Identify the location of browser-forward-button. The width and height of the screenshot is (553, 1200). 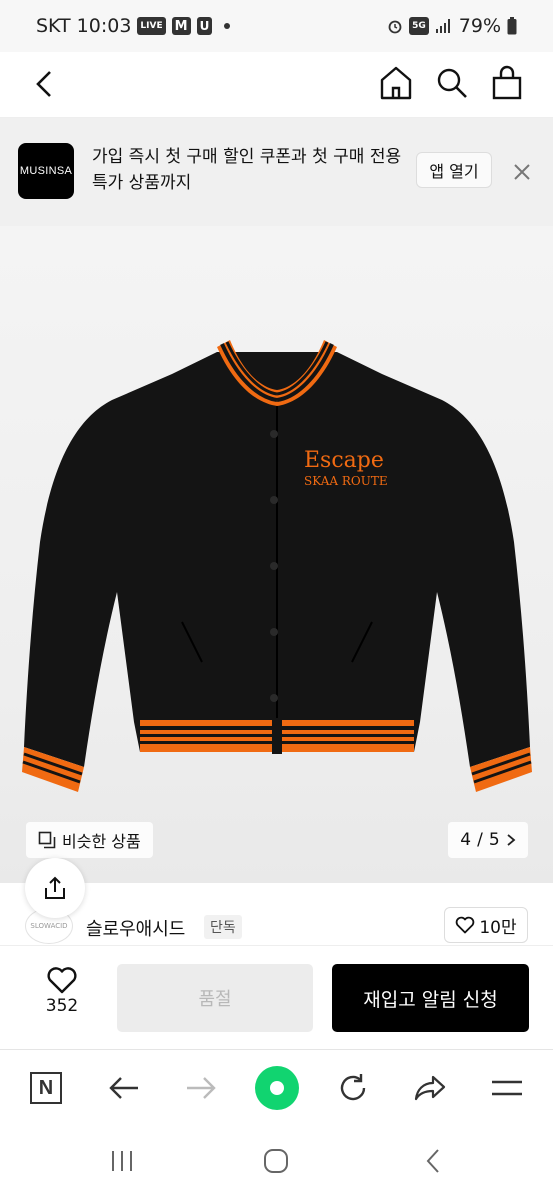
(201, 1088).